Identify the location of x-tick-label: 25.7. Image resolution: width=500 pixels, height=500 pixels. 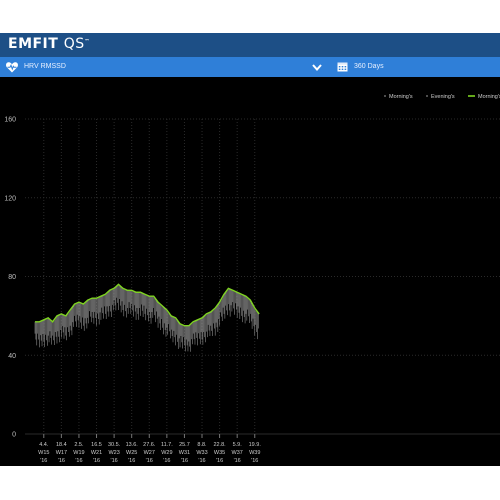
(184, 445).